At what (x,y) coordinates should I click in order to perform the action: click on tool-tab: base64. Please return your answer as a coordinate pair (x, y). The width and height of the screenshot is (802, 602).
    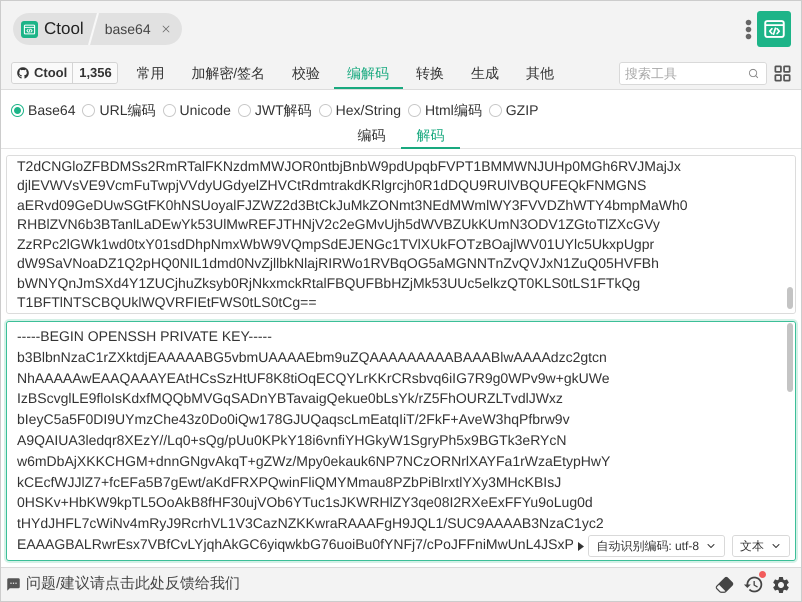
    Looking at the image, I should click on (138, 29).